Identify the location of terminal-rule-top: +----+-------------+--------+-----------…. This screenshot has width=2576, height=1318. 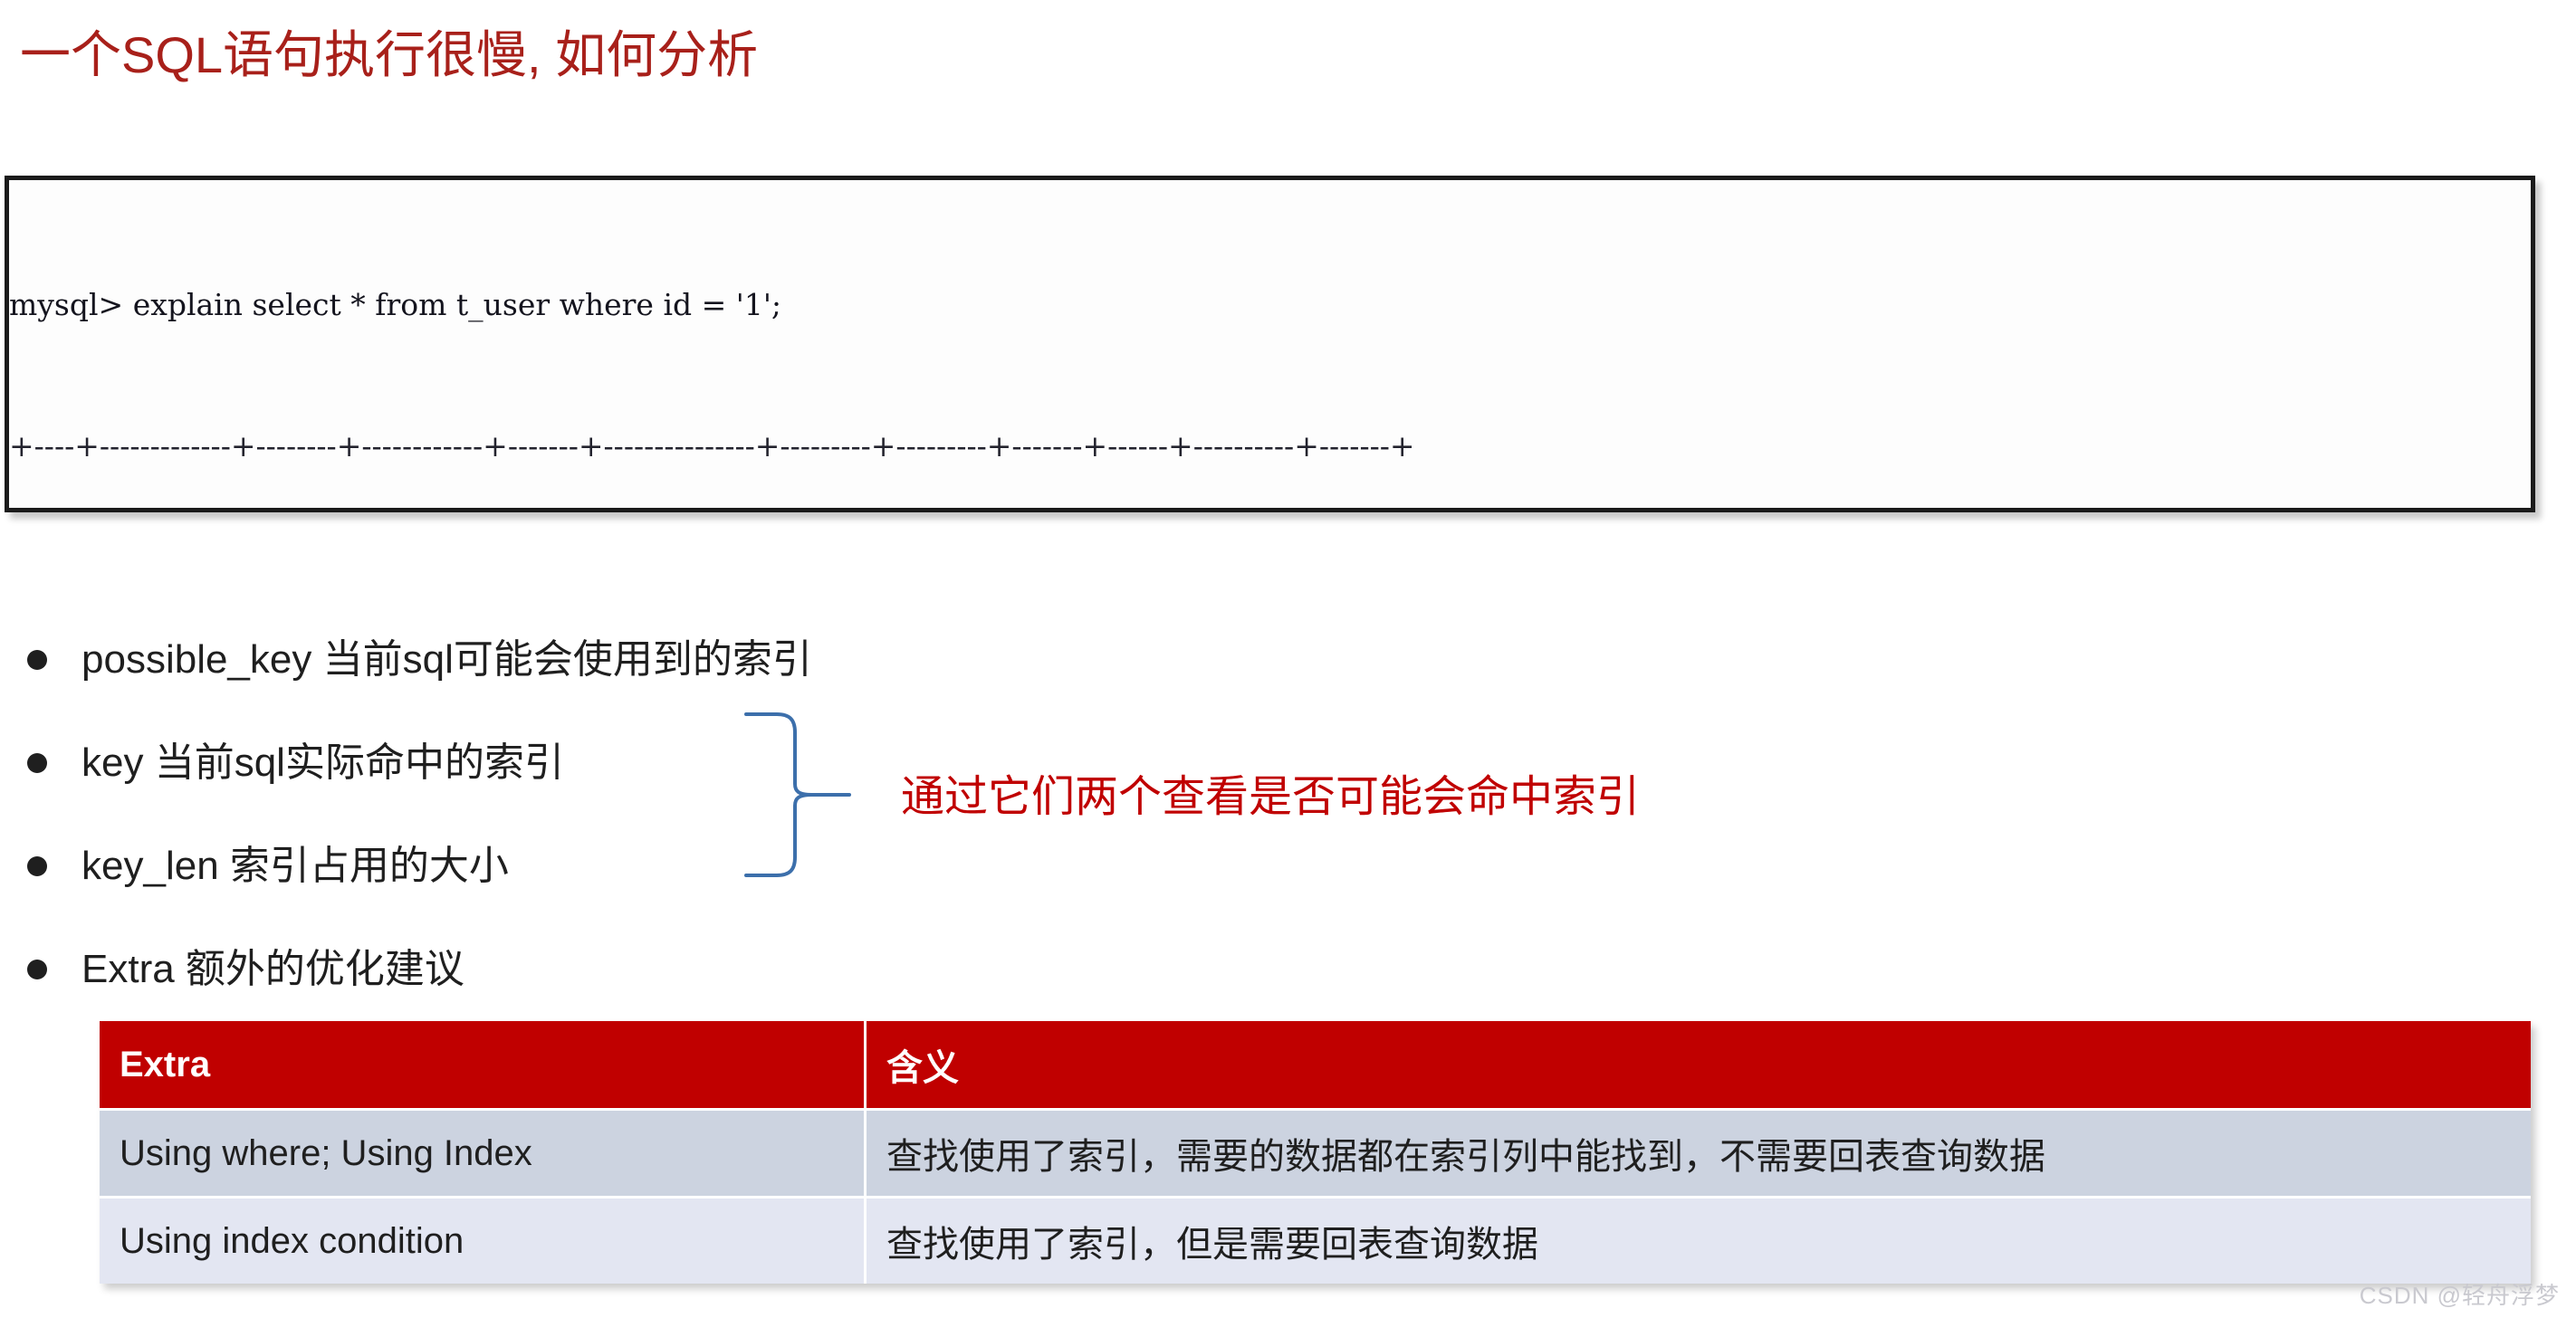
(712, 446).